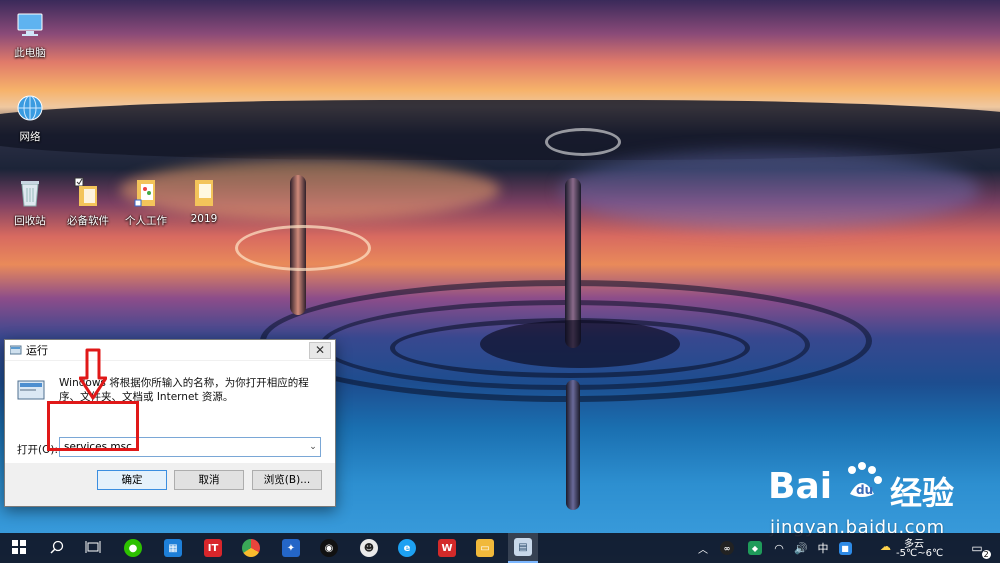 This screenshot has width=1000, height=563. I want to click on highlight-box, so click(93, 426).